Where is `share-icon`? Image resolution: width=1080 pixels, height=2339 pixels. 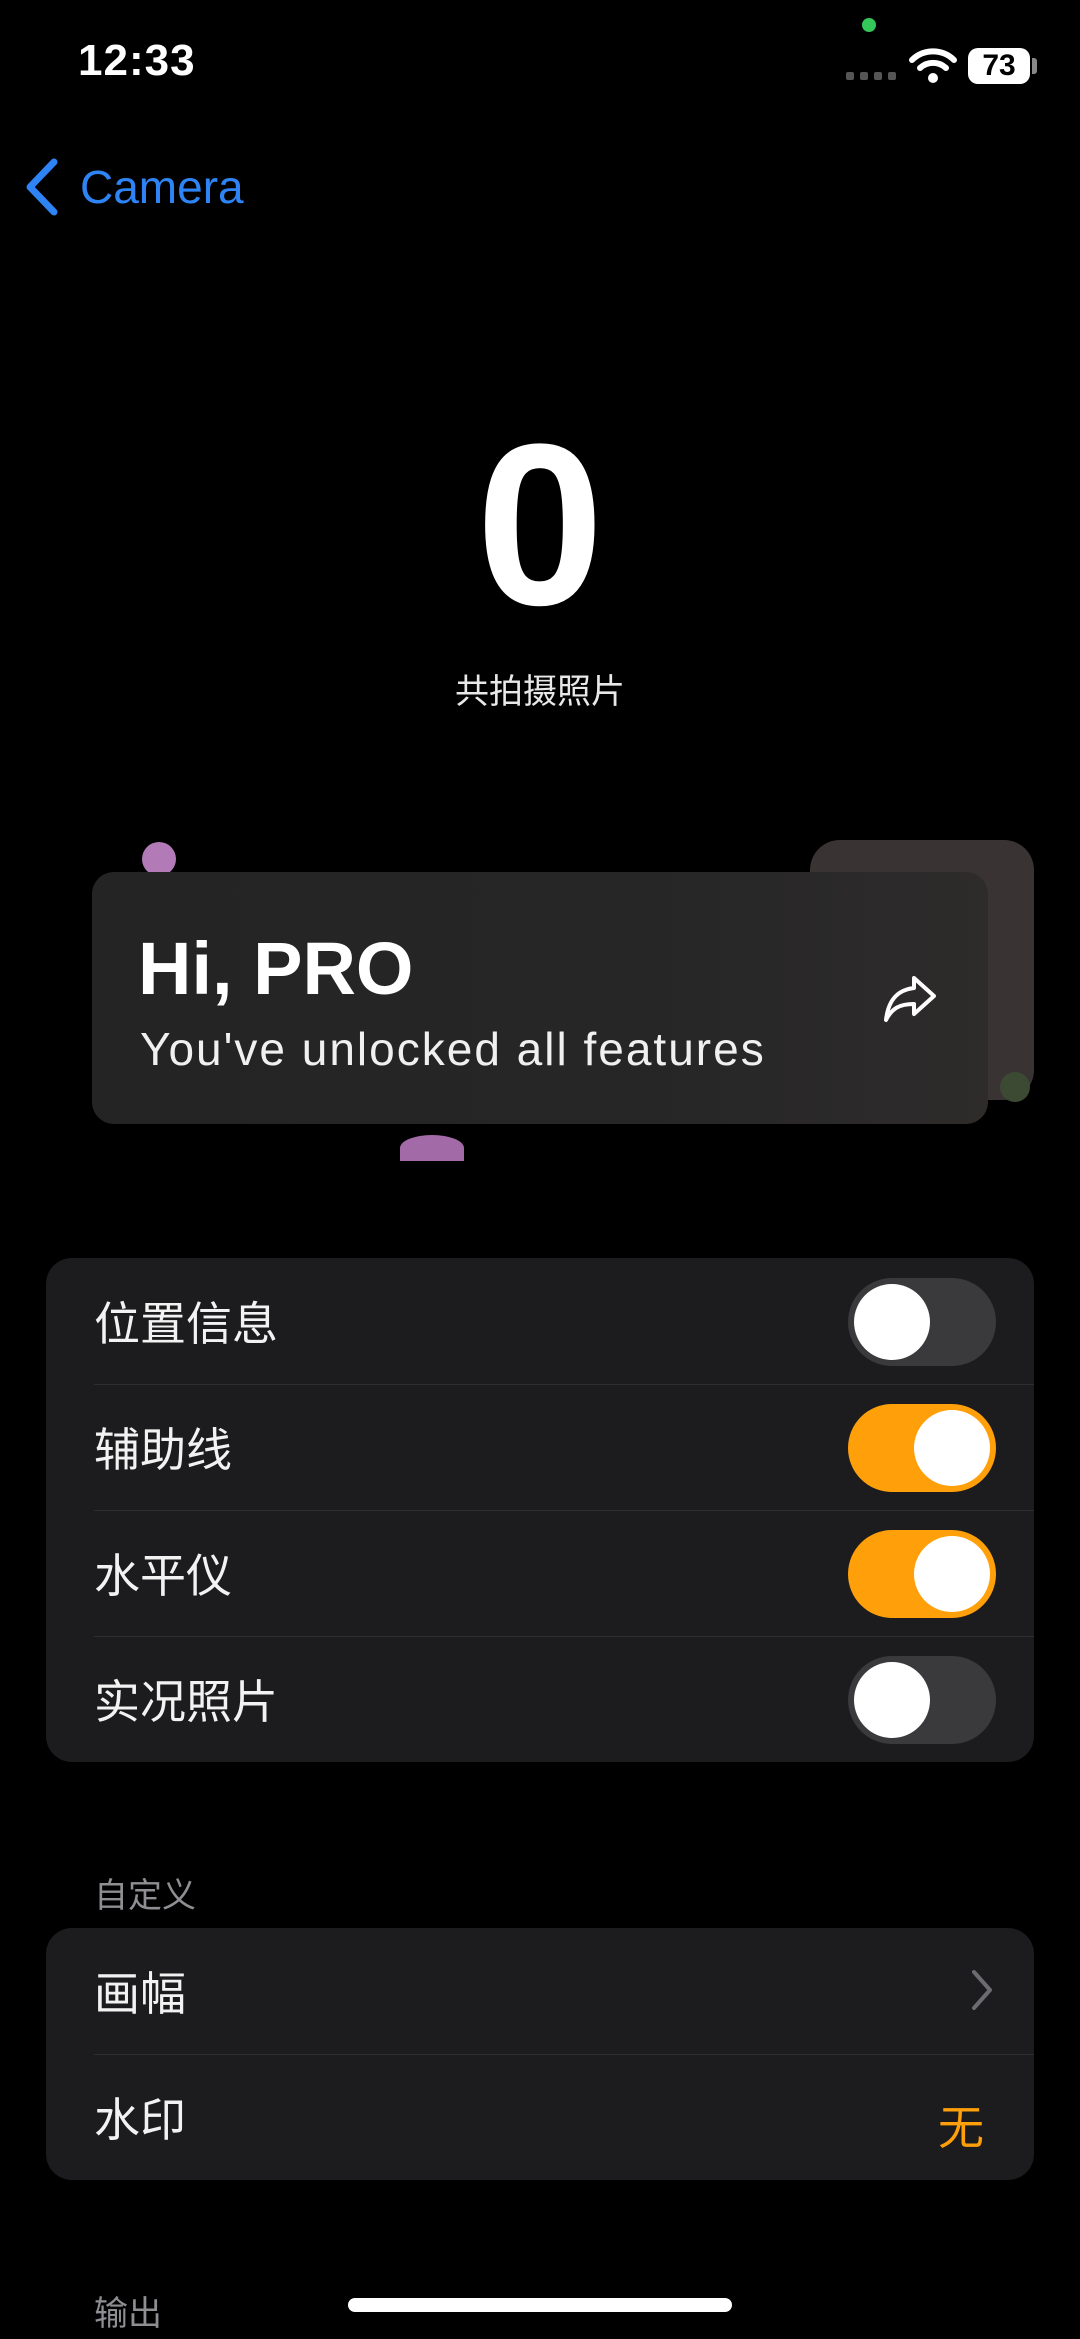
share-icon is located at coordinates (910, 998).